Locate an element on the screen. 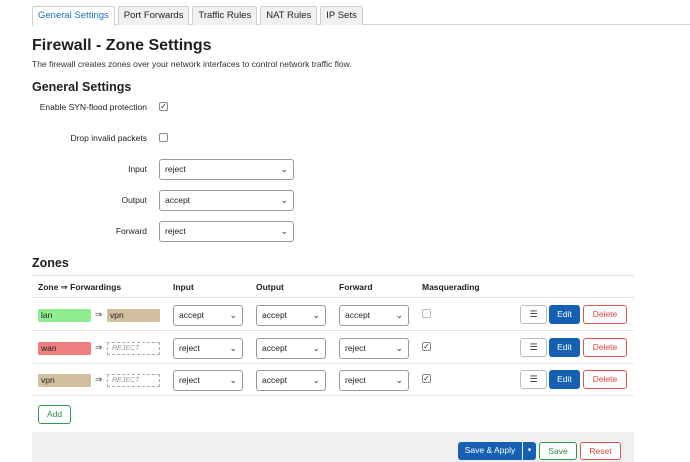 The height and width of the screenshot is (462, 690). zone-badge-vpn: vpn is located at coordinates (64, 380).